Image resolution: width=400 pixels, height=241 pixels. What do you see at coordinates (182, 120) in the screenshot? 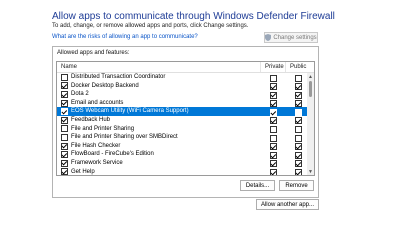
I see `list-item: Feedback Hub` at bounding box center [182, 120].